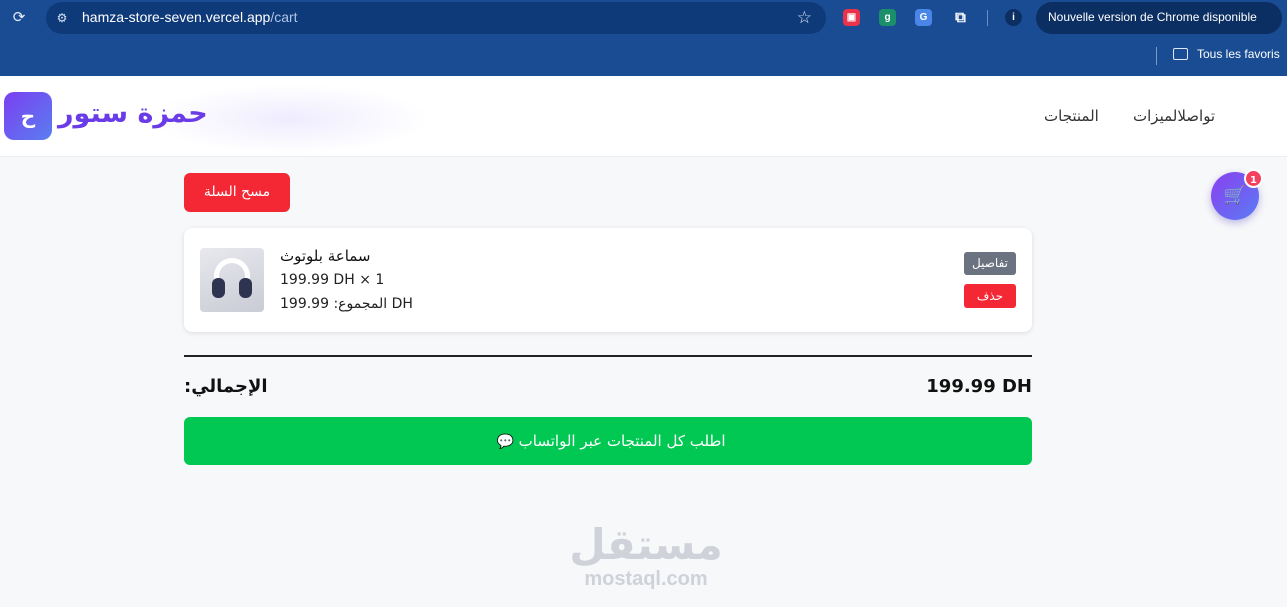 Image resolution: width=1287 pixels, height=607 pixels. I want to click on profile-icon: i, so click(1013, 17).